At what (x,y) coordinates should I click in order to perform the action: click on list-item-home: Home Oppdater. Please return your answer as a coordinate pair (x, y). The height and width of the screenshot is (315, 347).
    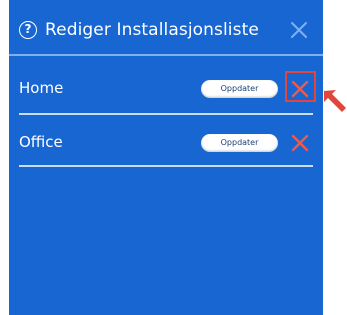
    Looking at the image, I should click on (166, 88).